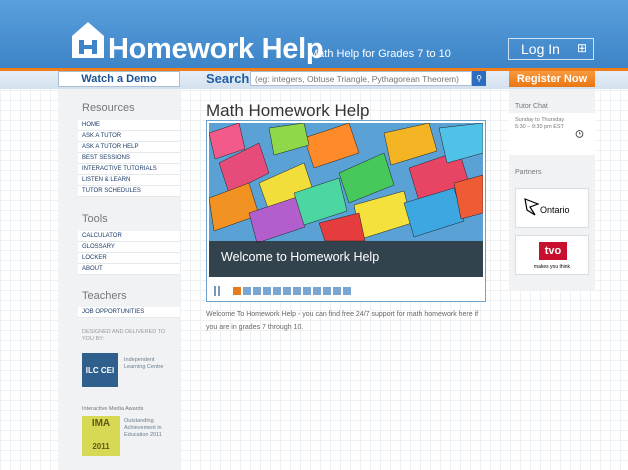  I want to click on search-input, so click(361, 78).